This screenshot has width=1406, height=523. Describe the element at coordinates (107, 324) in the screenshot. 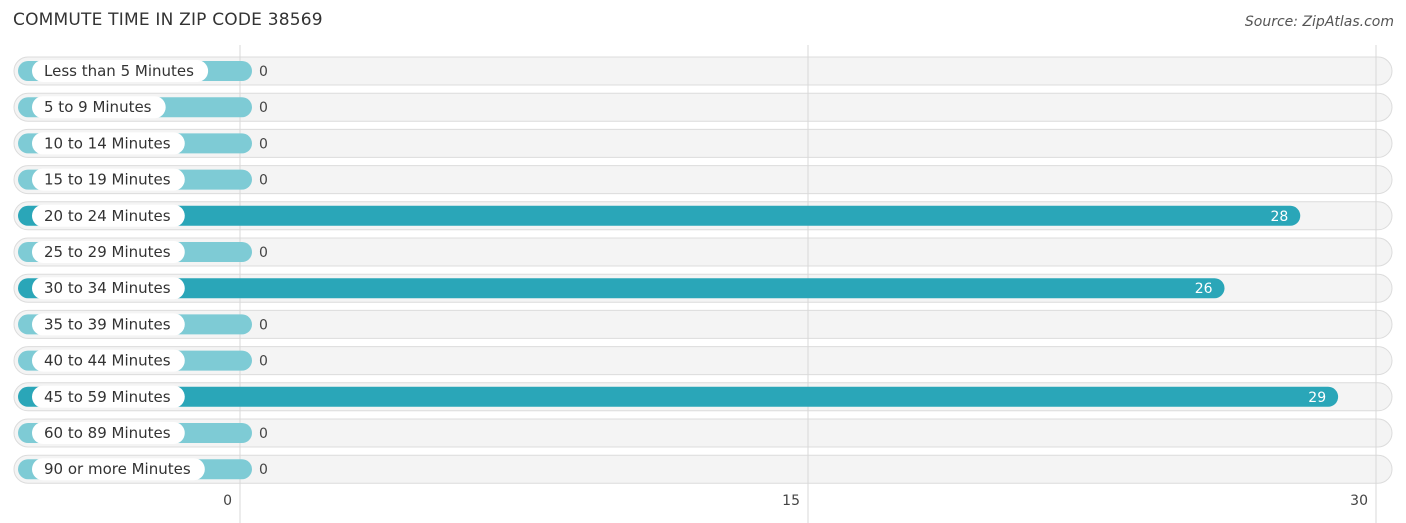

I see `category-label: 35 to 39 Minutes` at that location.